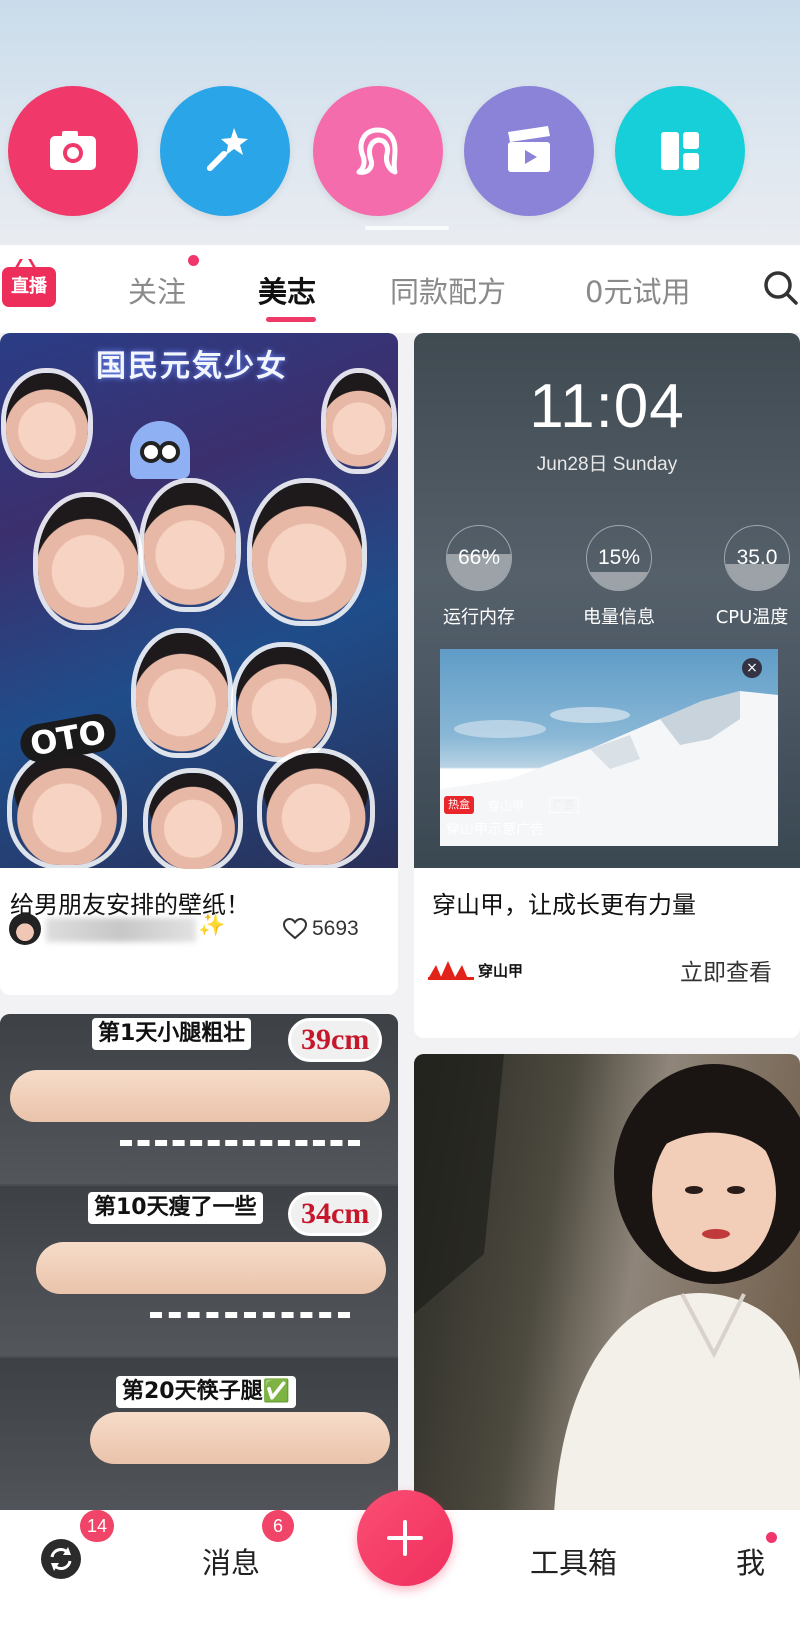 The height and width of the screenshot is (1645, 800). I want to click on gauge-value: 66%, so click(479, 557).